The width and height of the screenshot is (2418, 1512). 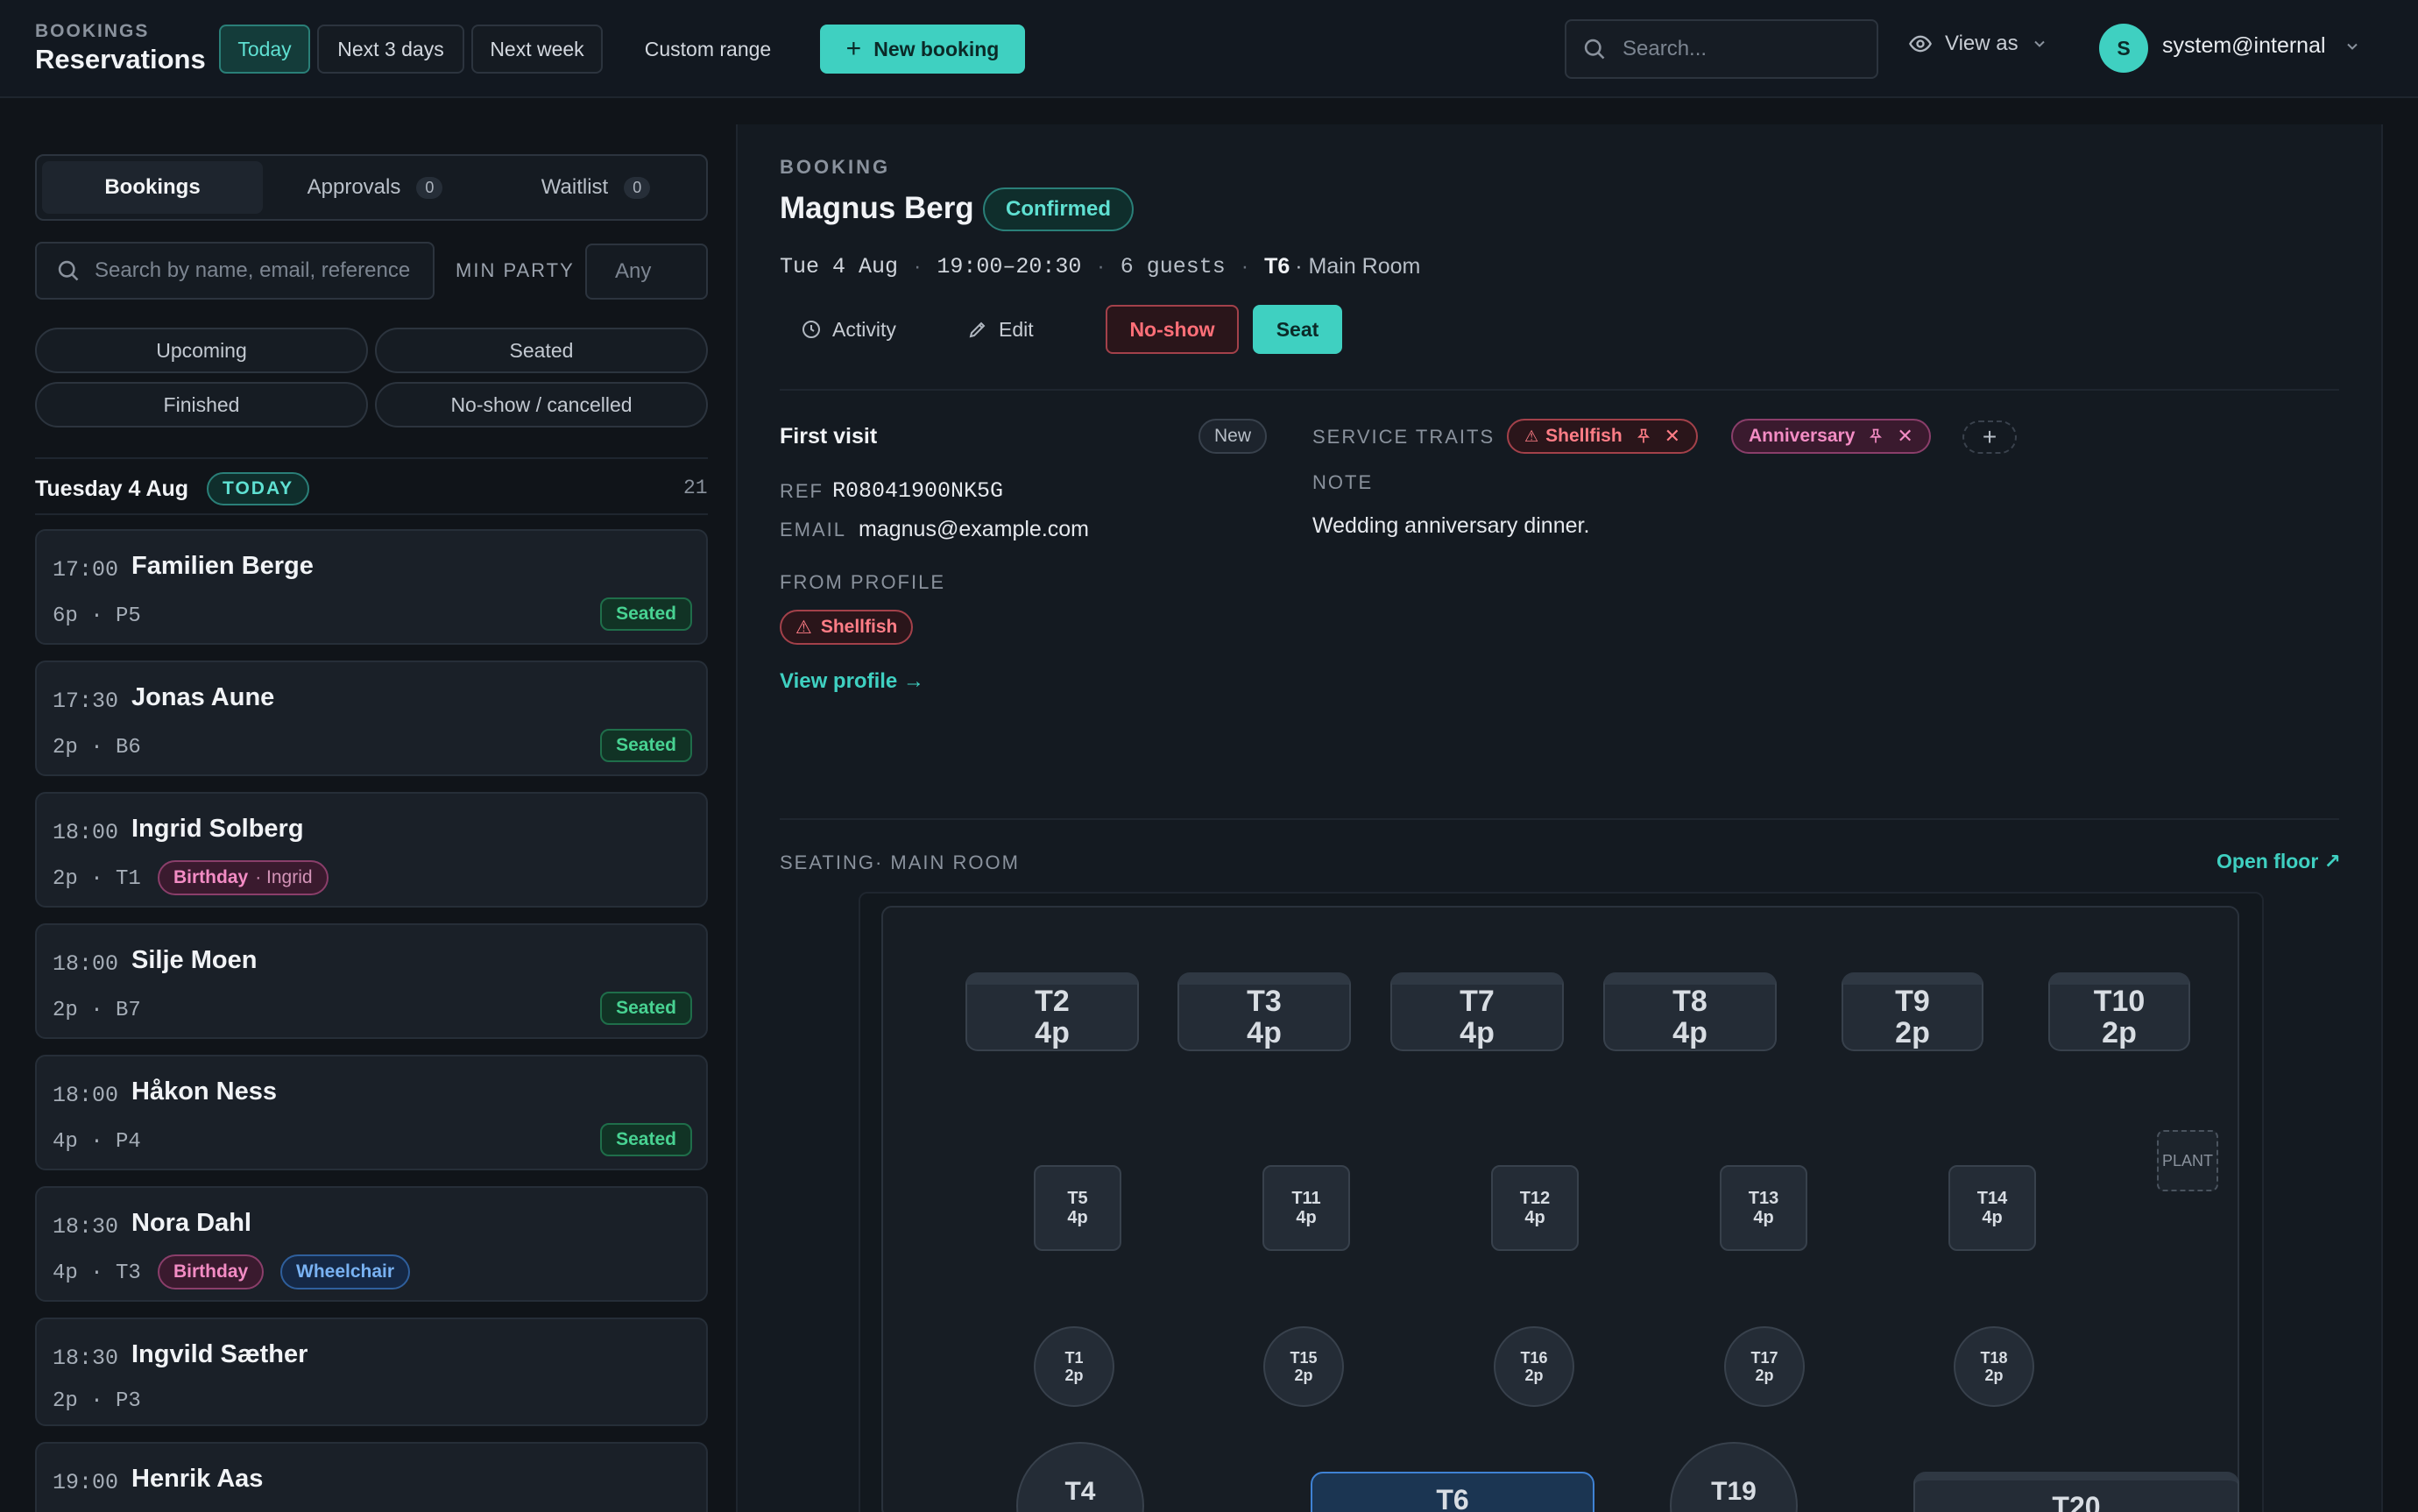 What do you see at coordinates (1297, 329) in the screenshot?
I see `seat-button: Seat` at bounding box center [1297, 329].